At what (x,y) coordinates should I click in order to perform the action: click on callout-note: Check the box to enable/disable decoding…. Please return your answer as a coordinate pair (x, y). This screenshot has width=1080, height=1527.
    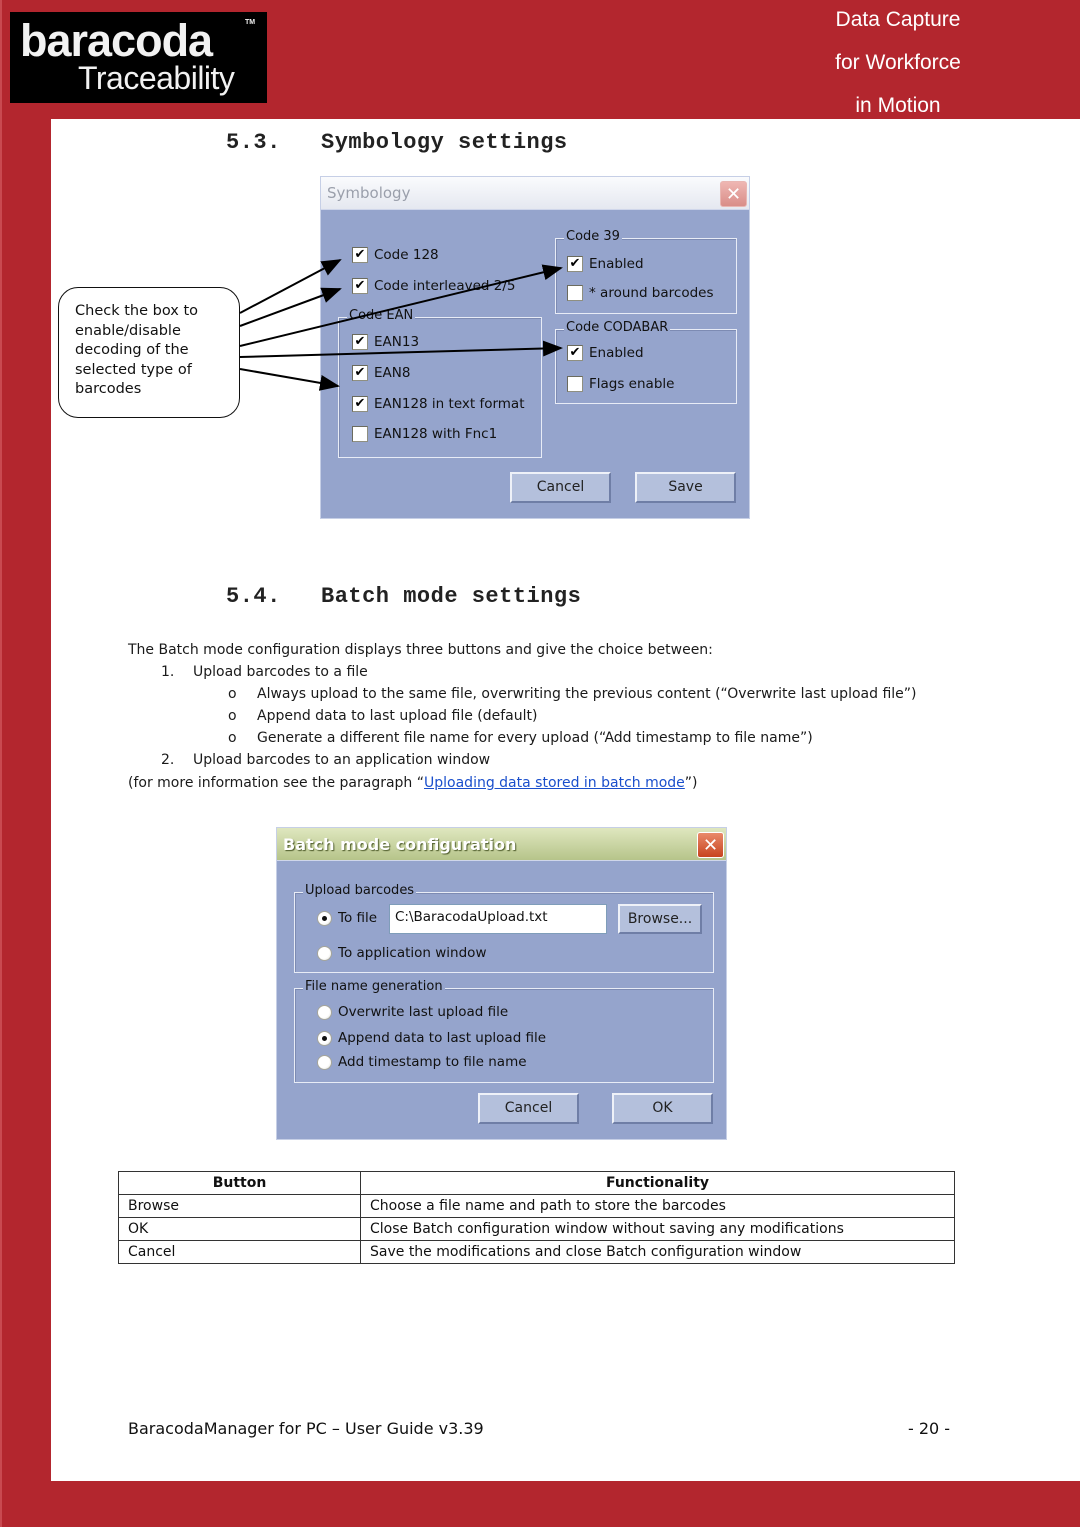
    Looking at the image, I should click on (149, 352).